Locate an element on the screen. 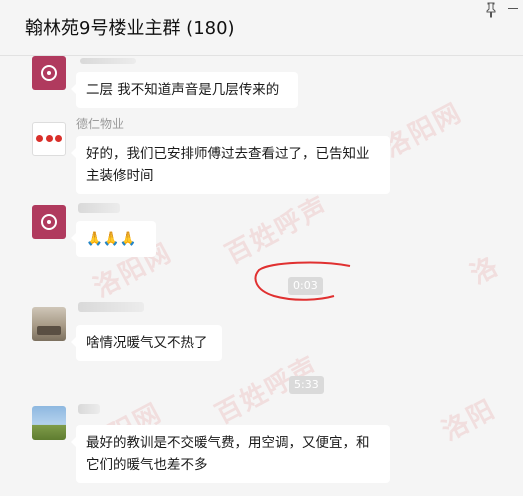 This screenshot has height=496, width=523. sender-name: 德仁物业 is located at coordinates (100, 124).